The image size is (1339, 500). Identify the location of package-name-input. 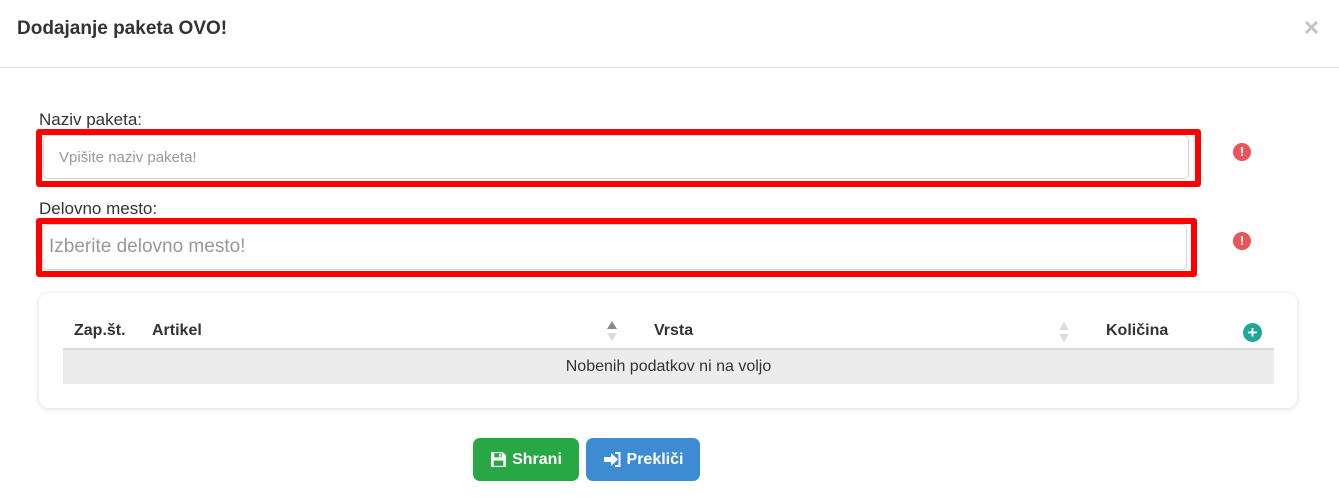
(616, 157).